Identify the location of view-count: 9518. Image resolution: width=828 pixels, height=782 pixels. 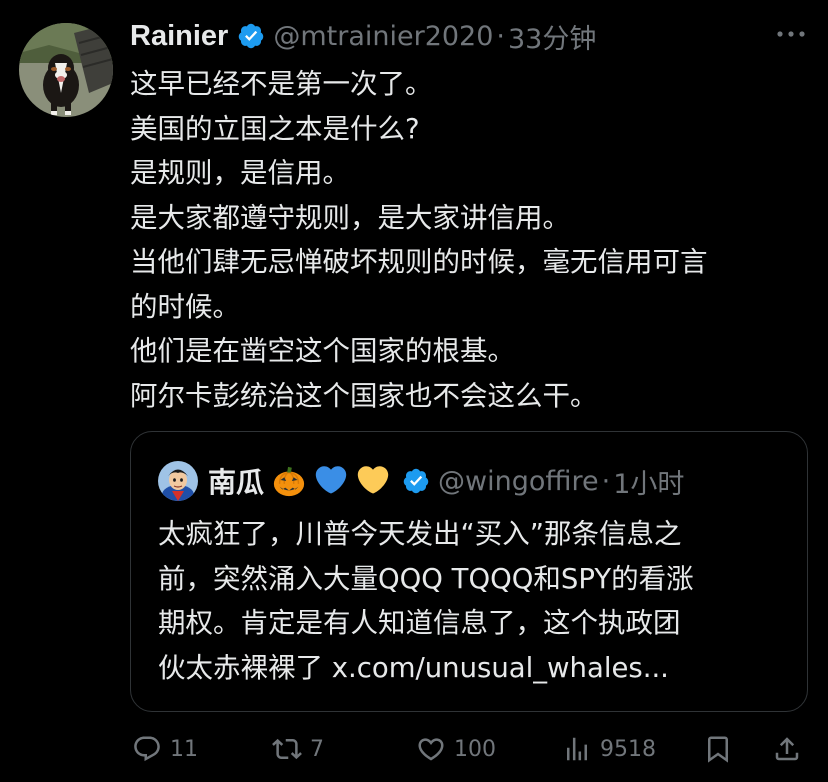
(628, 749).